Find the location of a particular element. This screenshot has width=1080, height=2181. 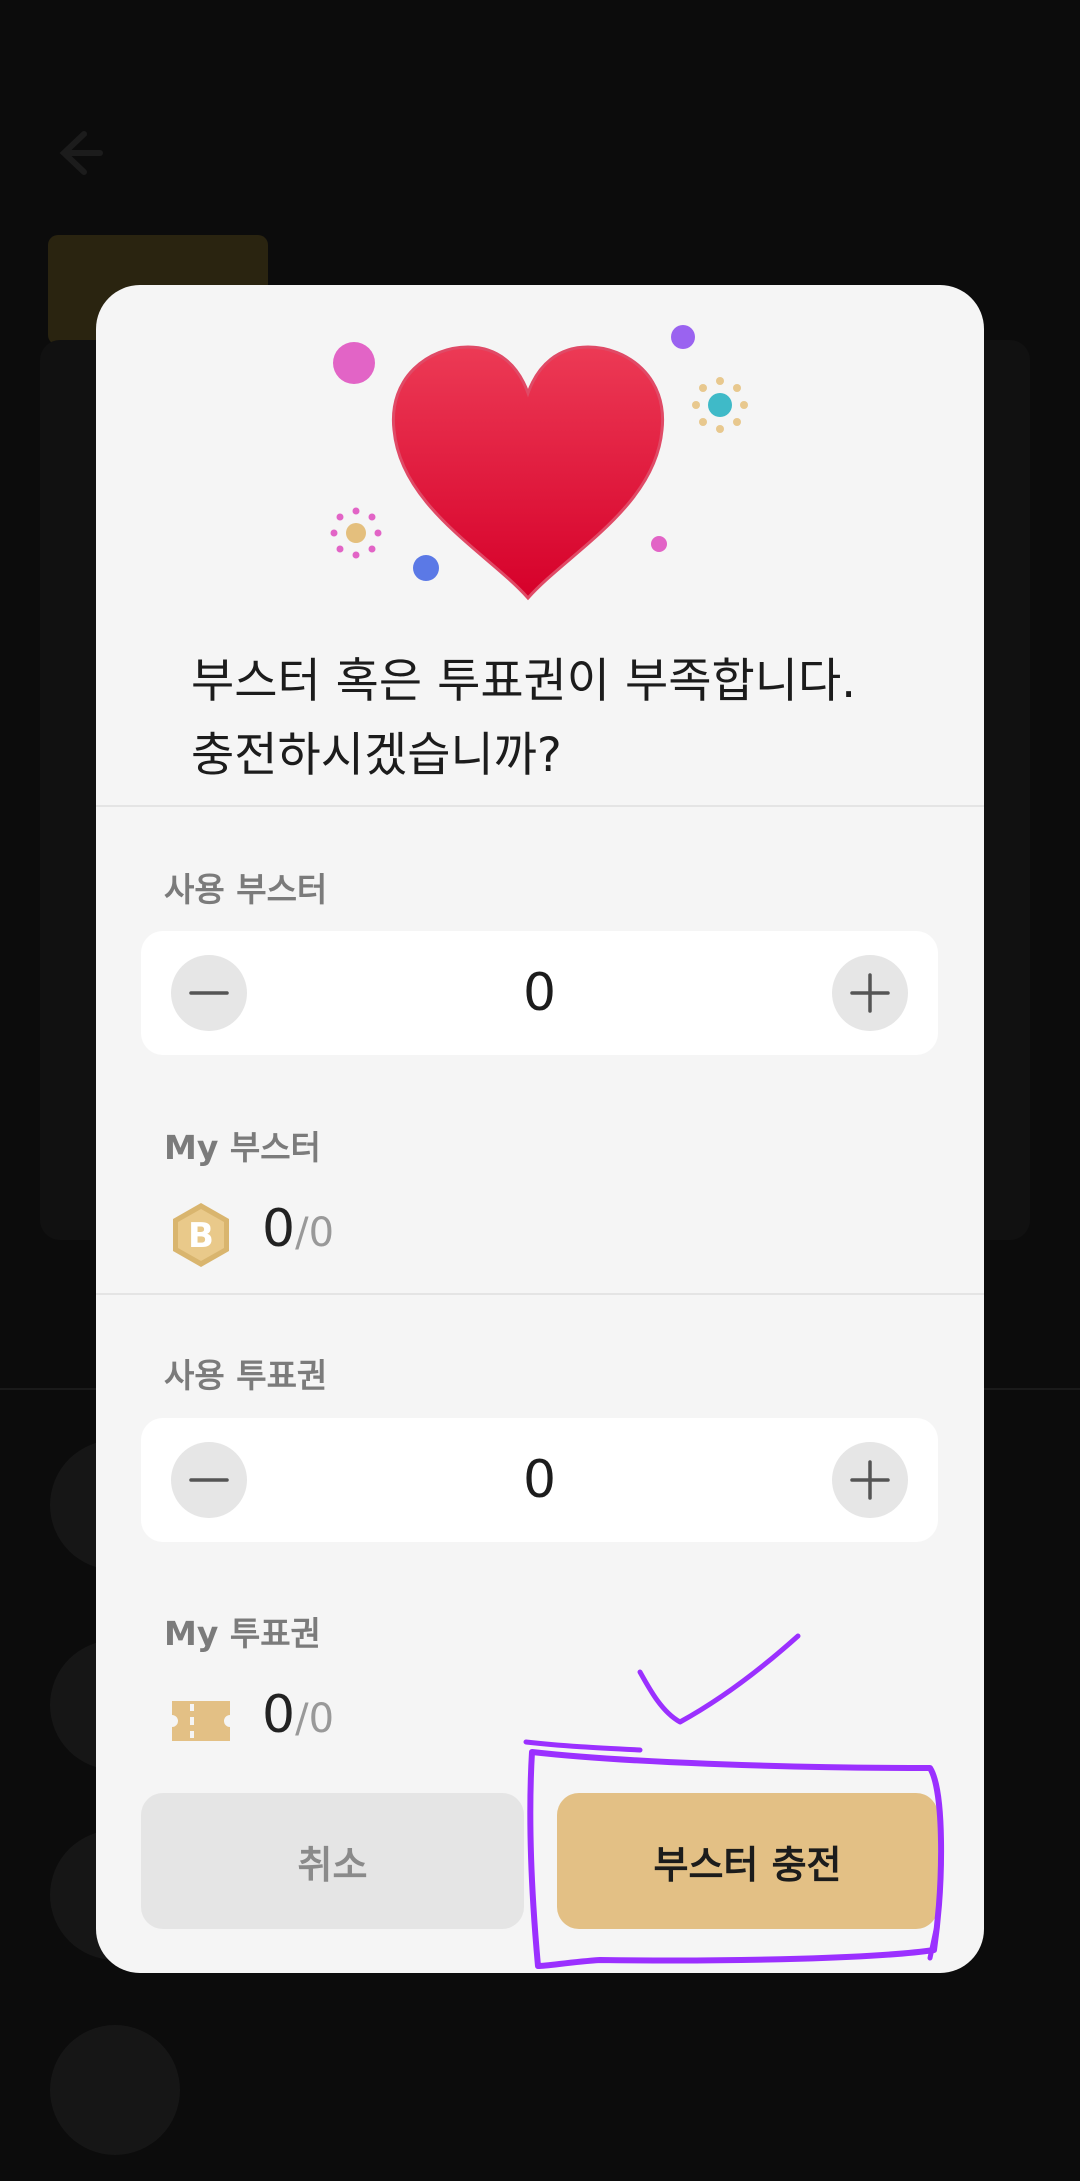

booster-stepper: 0 is located at coordinates (539, 993).